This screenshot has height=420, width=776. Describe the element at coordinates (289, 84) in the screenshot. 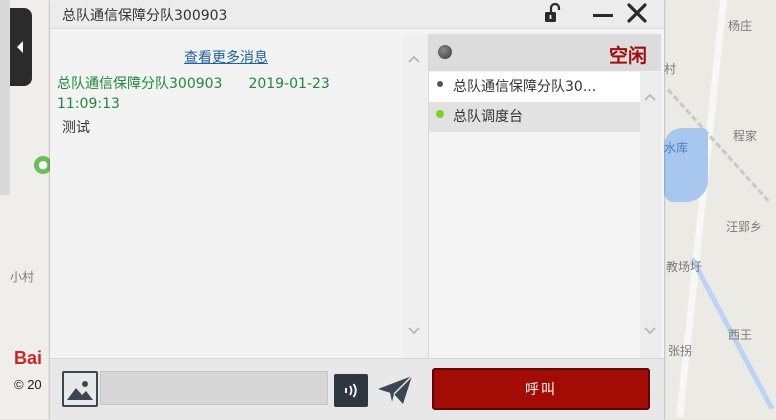

I see `message-date: 2019-01-23` at that location.